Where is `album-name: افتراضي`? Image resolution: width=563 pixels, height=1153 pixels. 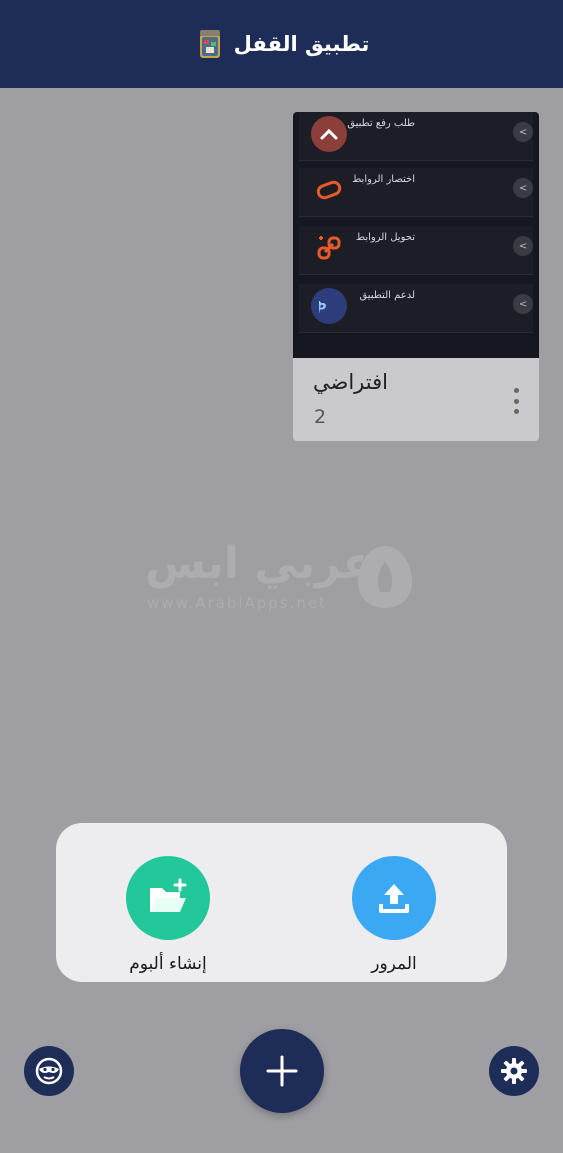
album-name: افتراضي is located at coordinates (350, 382).